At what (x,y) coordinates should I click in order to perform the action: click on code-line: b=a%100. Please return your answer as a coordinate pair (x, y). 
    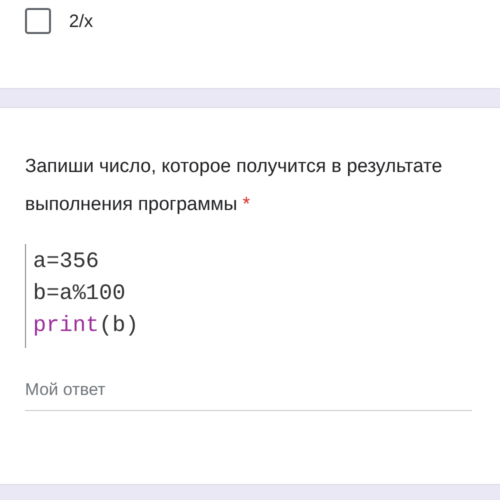
    Looking at the image, I should click on (79, 294).